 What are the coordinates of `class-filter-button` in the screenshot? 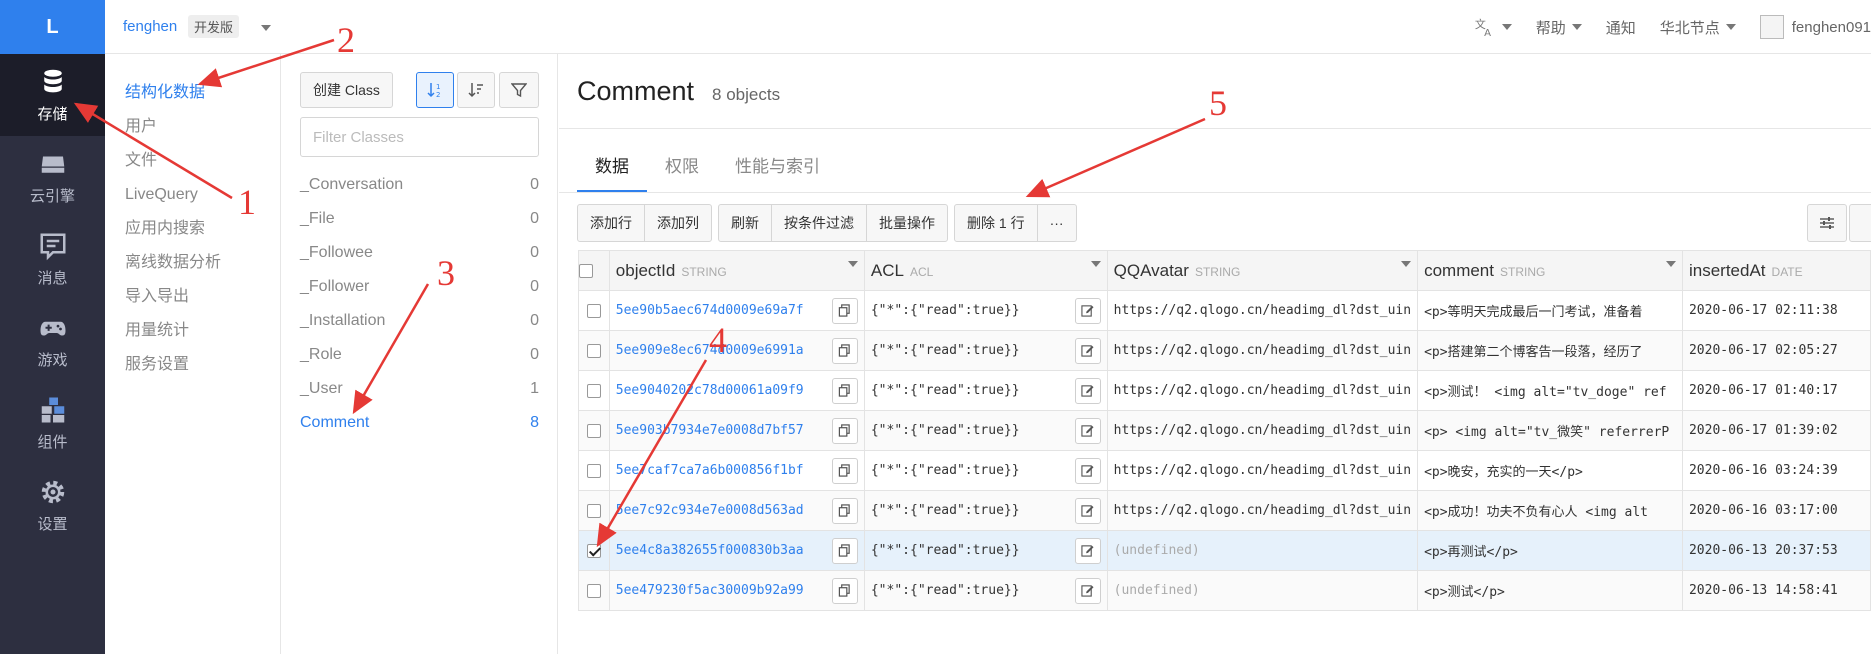 It's located at (519, 90).